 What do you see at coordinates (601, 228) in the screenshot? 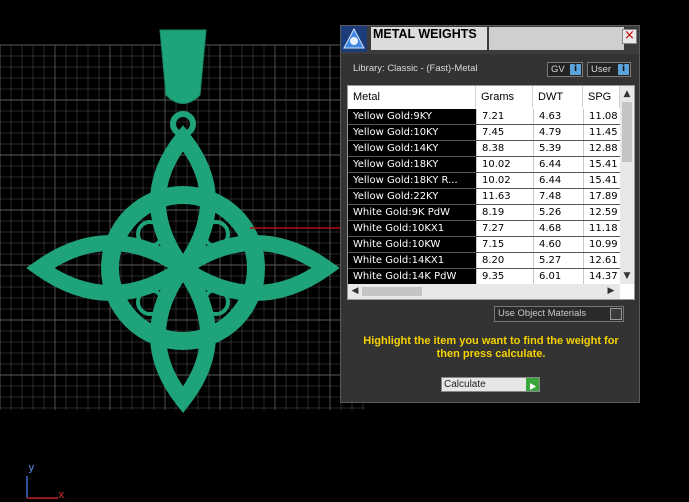
I see `spg-cell: 11.18` at bounding box center [601, 228].